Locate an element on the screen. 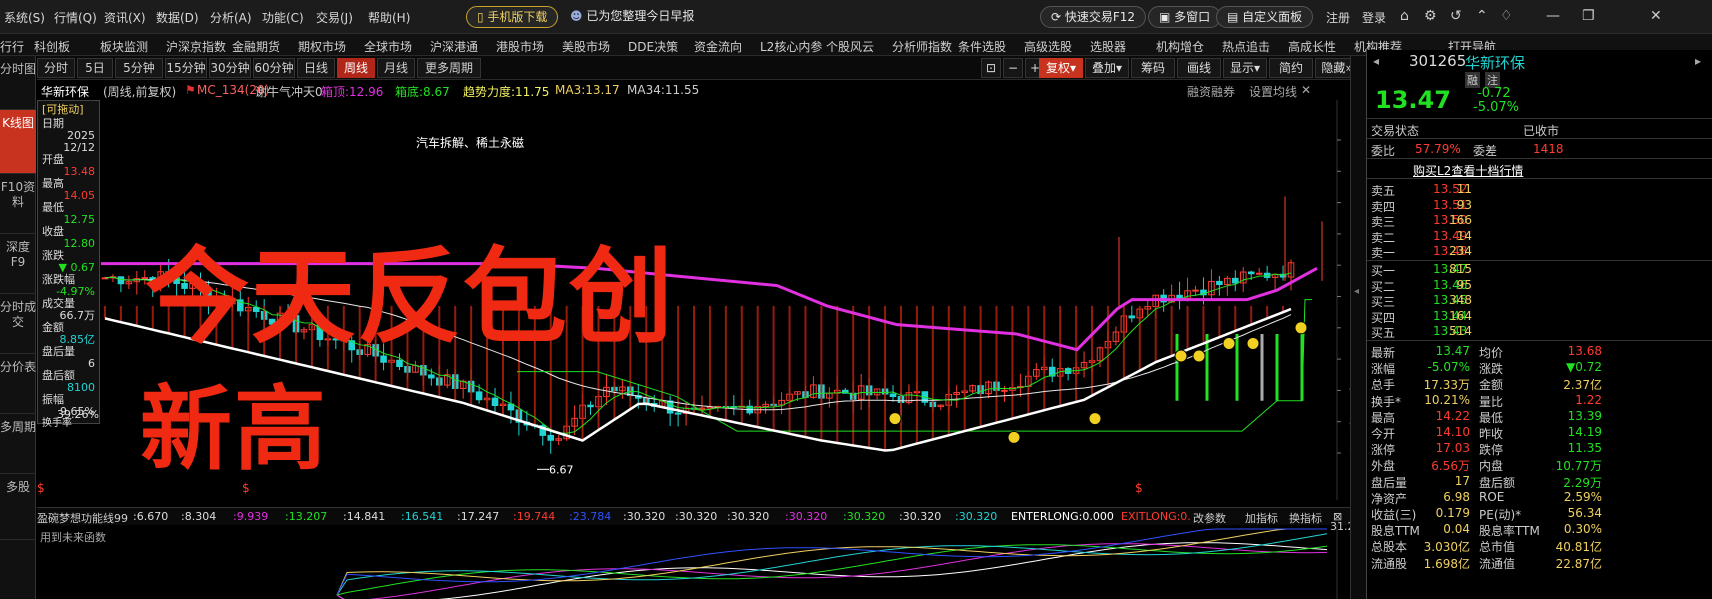  collapse-arrow-icon: ◂ is located at coordinates (1356, 291).